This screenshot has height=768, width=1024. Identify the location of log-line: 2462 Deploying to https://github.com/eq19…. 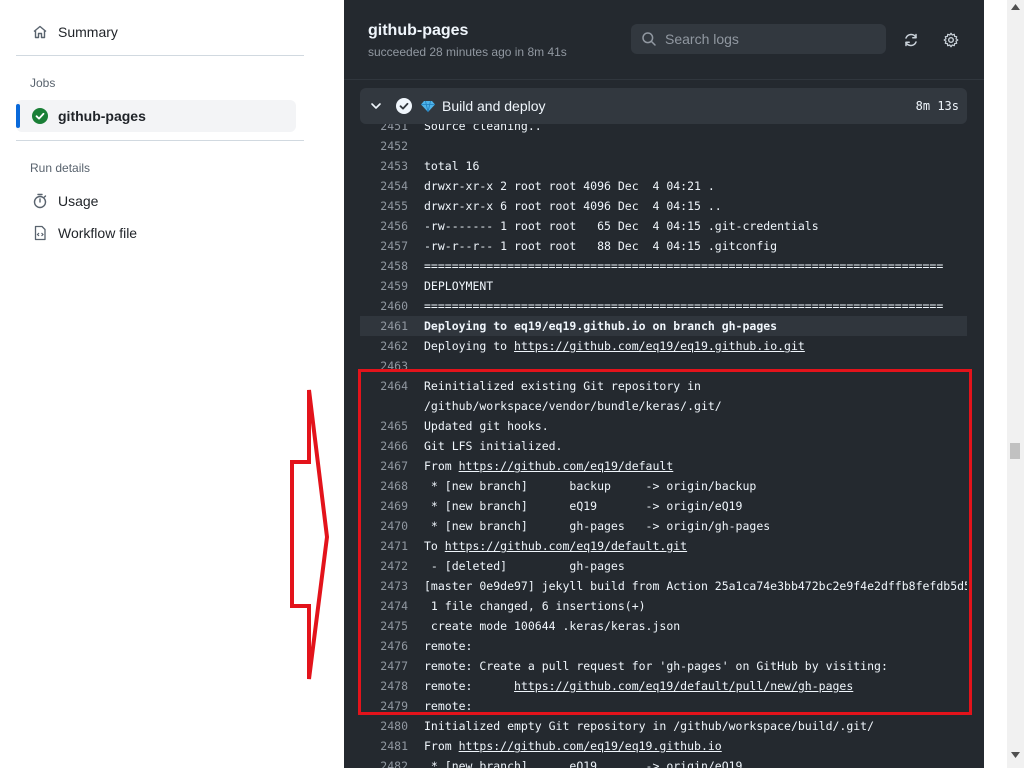
(663, 346).